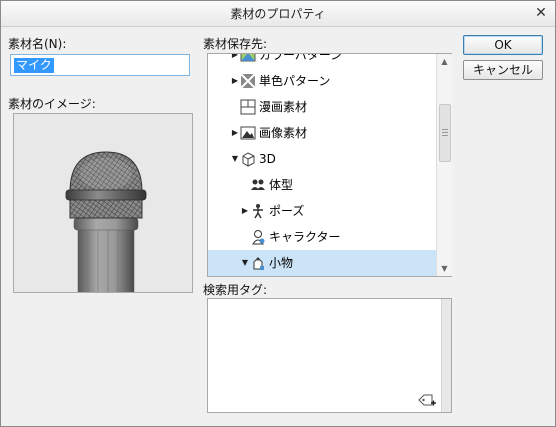 The width and height of the screenshot is (556, 427). What do you see at coordinates (248, 58) in the screenshot?
I see `color-pattern-icon` at bounding box center [248, 58].